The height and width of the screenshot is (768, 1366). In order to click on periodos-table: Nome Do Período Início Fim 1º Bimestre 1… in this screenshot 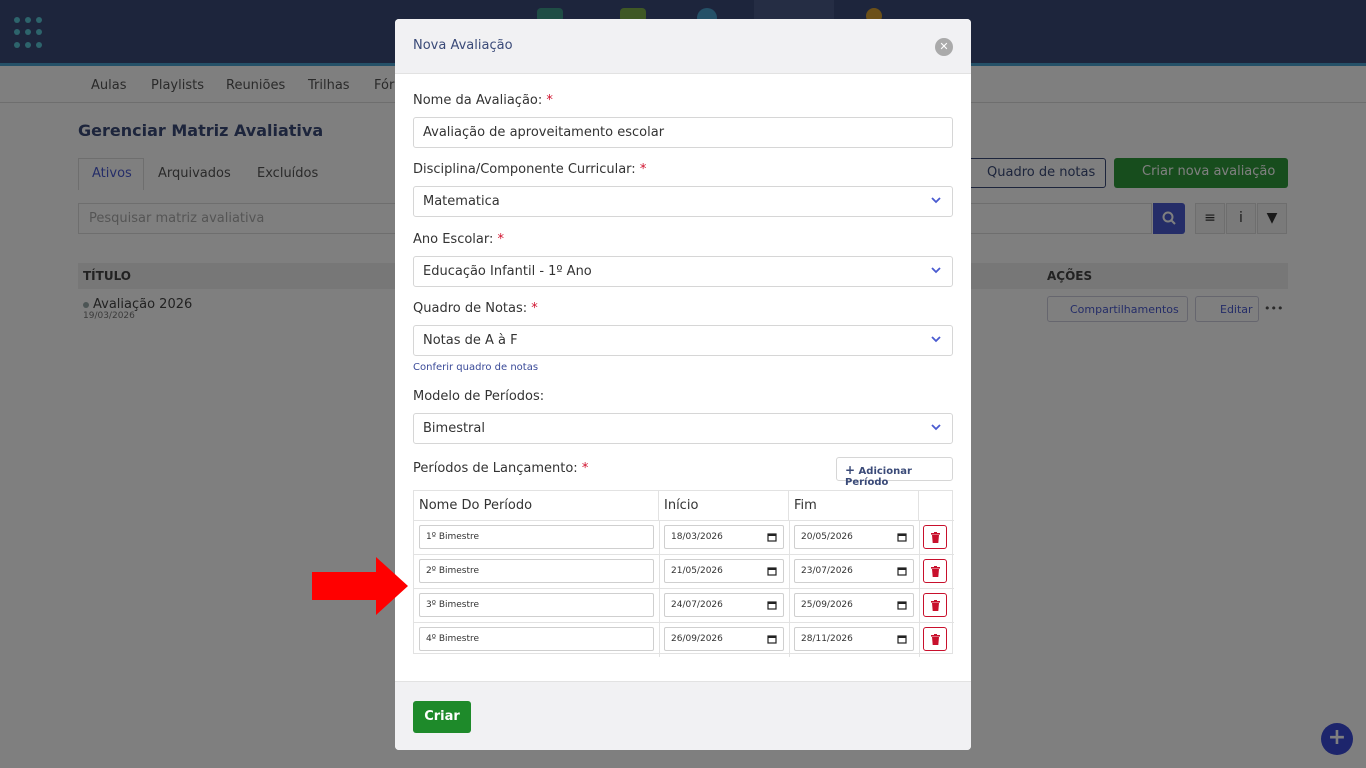, I will do `click(683, 573)`.